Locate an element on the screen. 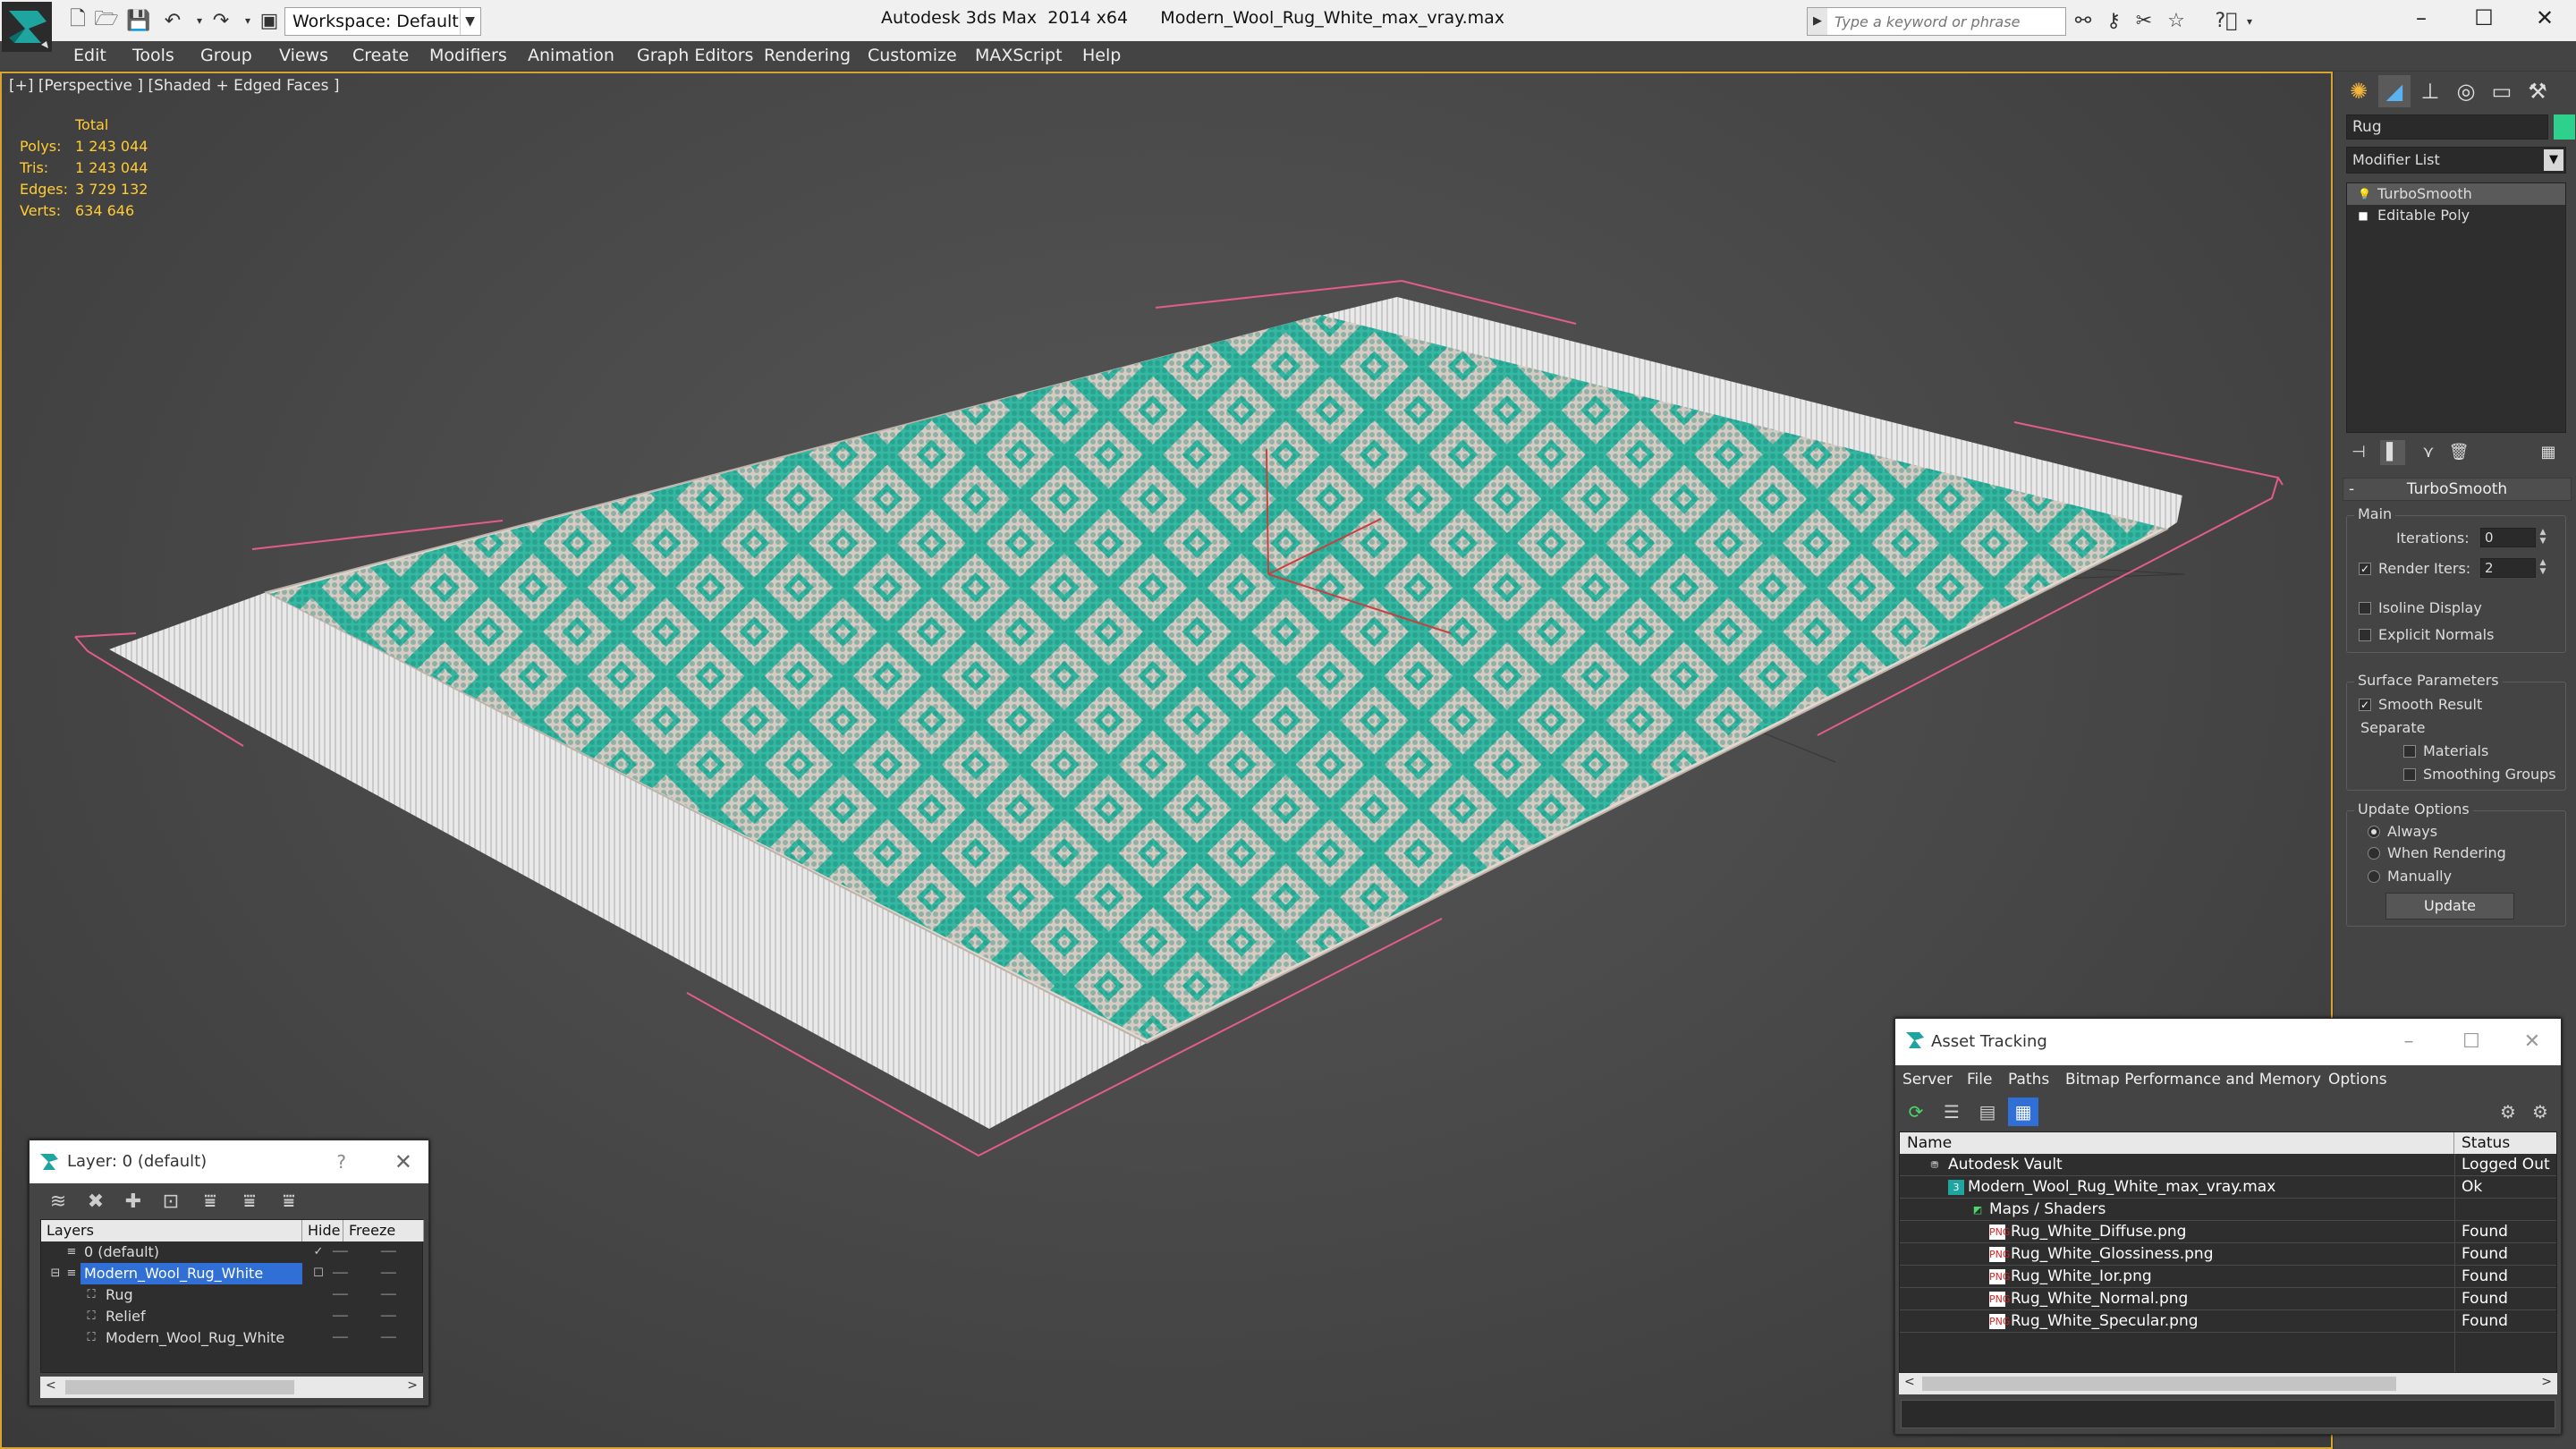 Image resolution: width=2576 pixels, height=1449 pixels. materials-checkbox is located at coordinates (2409, 751).